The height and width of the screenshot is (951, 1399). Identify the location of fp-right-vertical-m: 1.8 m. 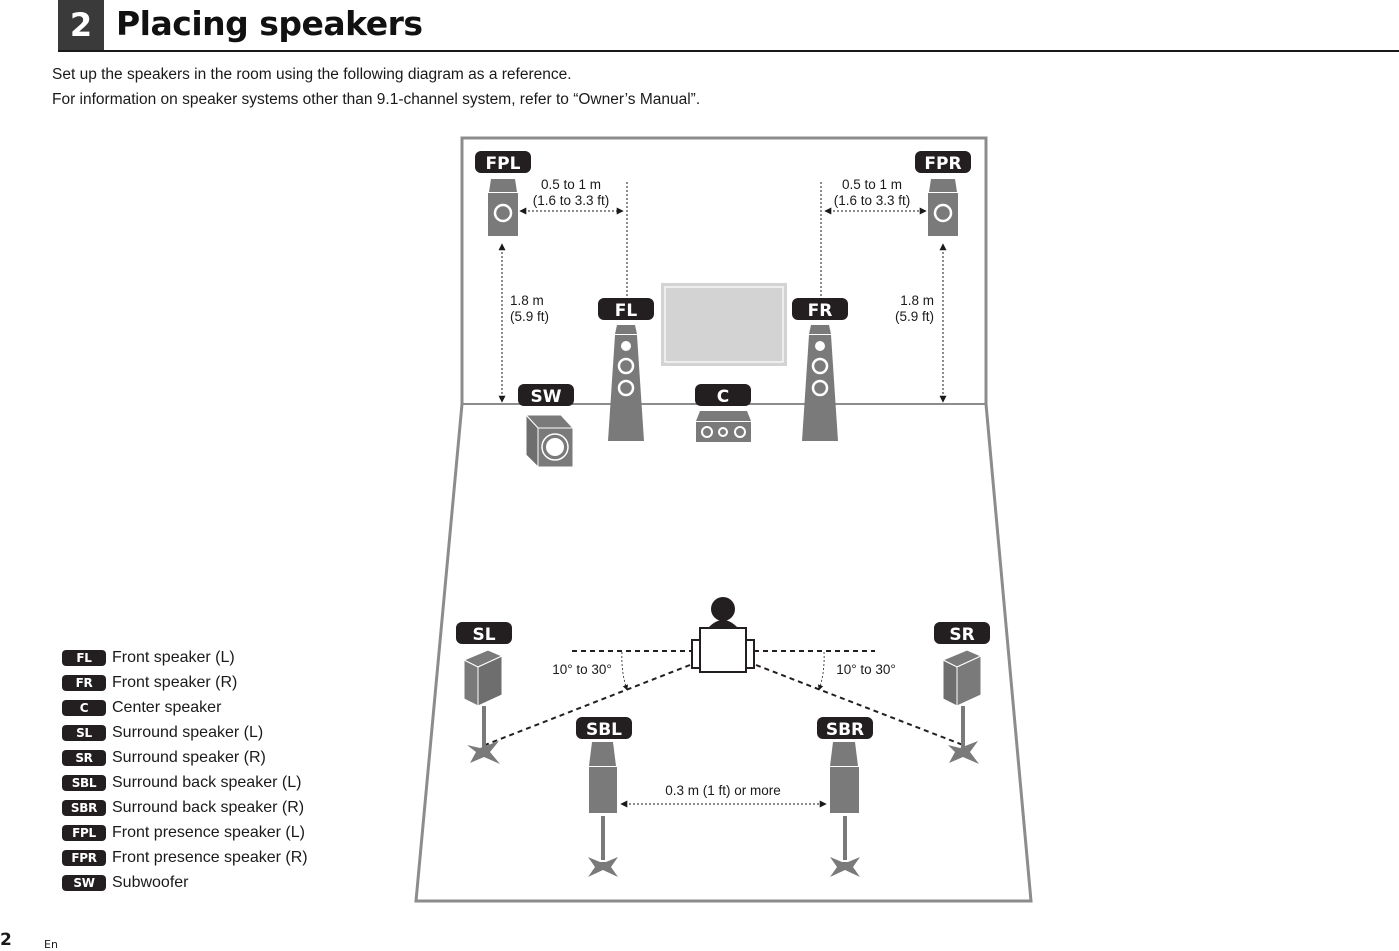
(917, 300).